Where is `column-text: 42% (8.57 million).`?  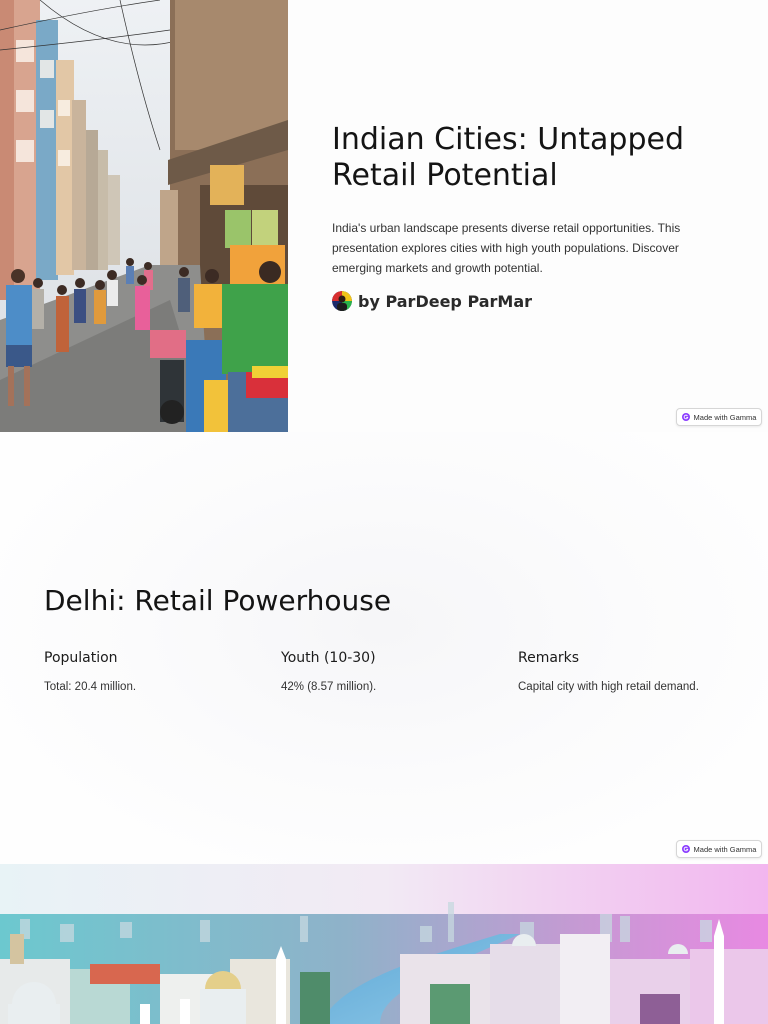 column-text: 42% (8.57 million). is located at coordinates (329, 687).